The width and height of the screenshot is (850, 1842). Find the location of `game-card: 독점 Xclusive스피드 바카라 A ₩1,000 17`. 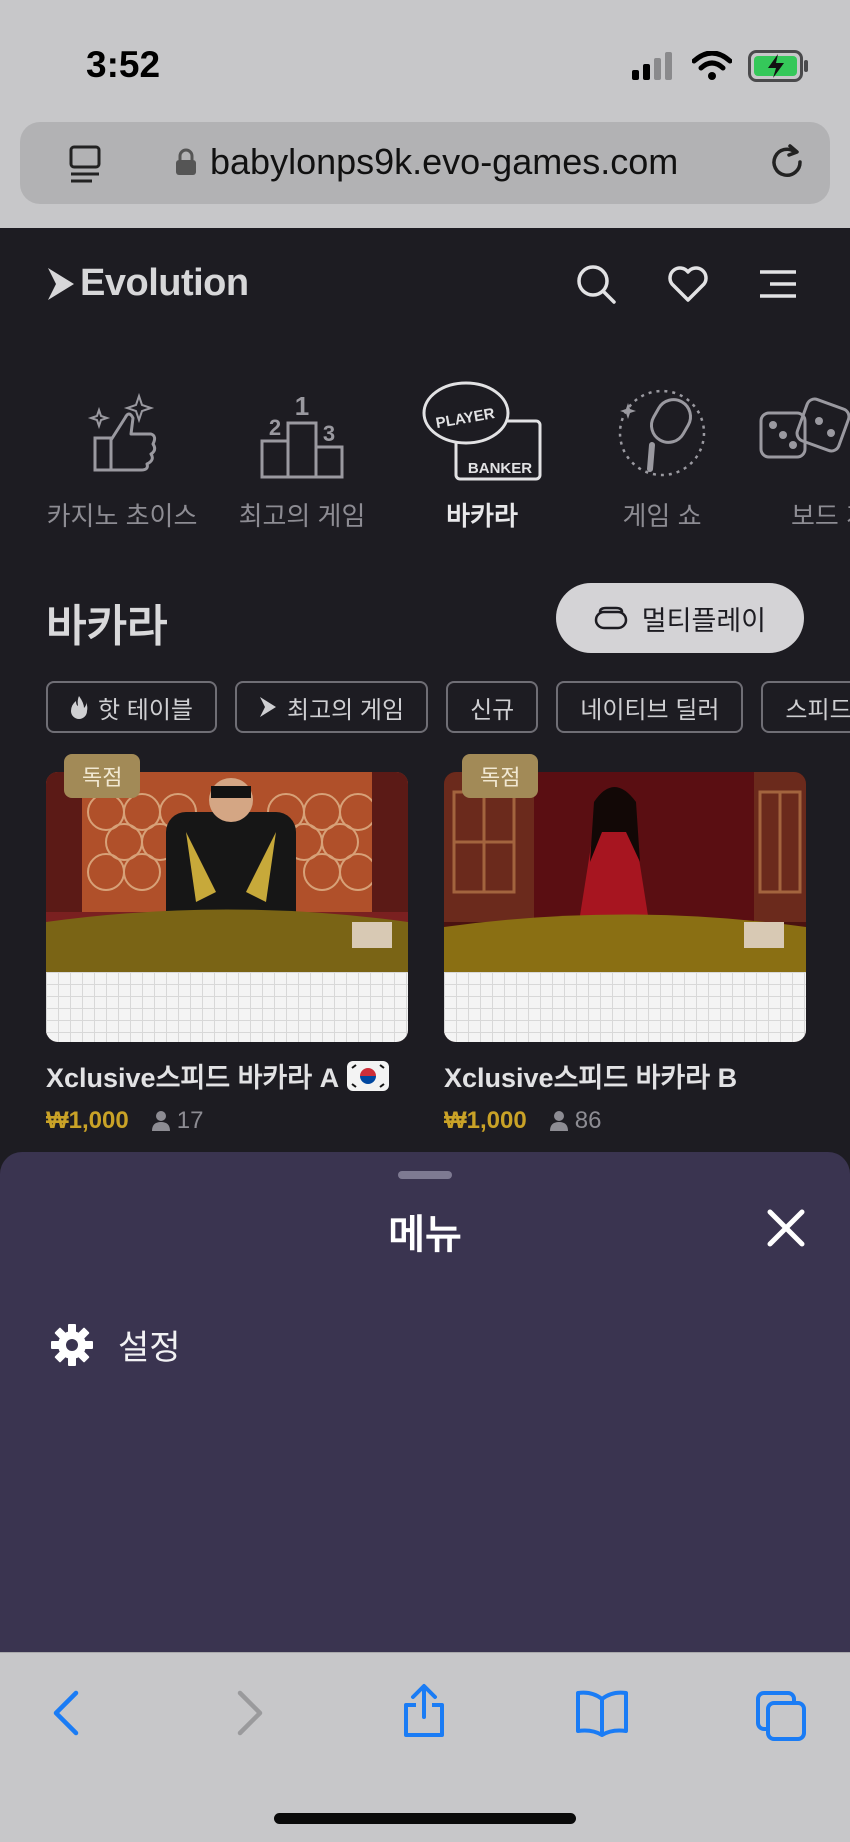

game-card: 독점 Xclusive스피드 바카라 A ₩1,000 17 is located at coordinates (227, 944).